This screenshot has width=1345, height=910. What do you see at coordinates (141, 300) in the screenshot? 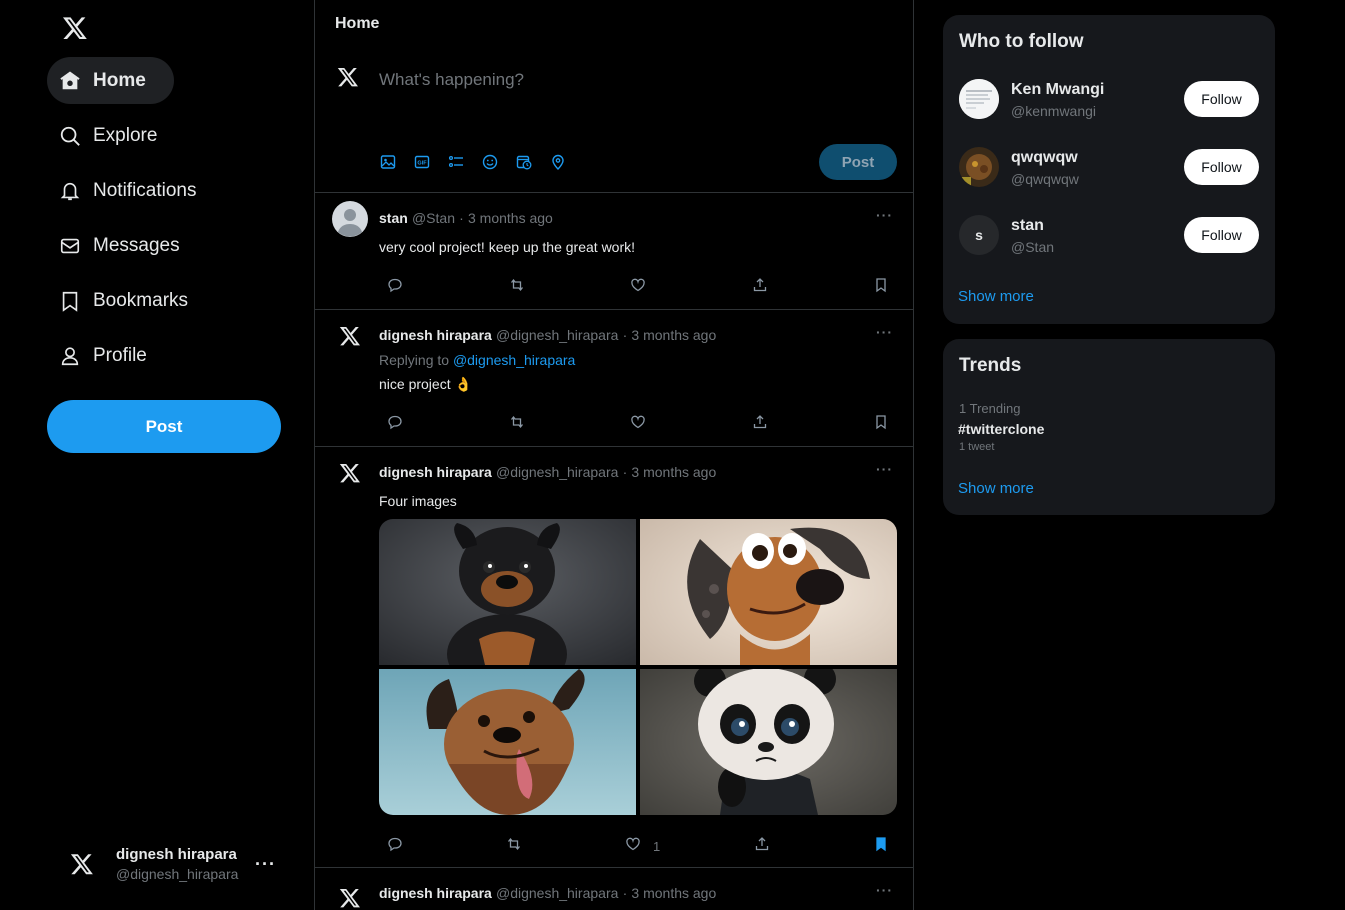
I see `nav-label-bookmarks: Bookmarks` at bounding box center [141, 300].